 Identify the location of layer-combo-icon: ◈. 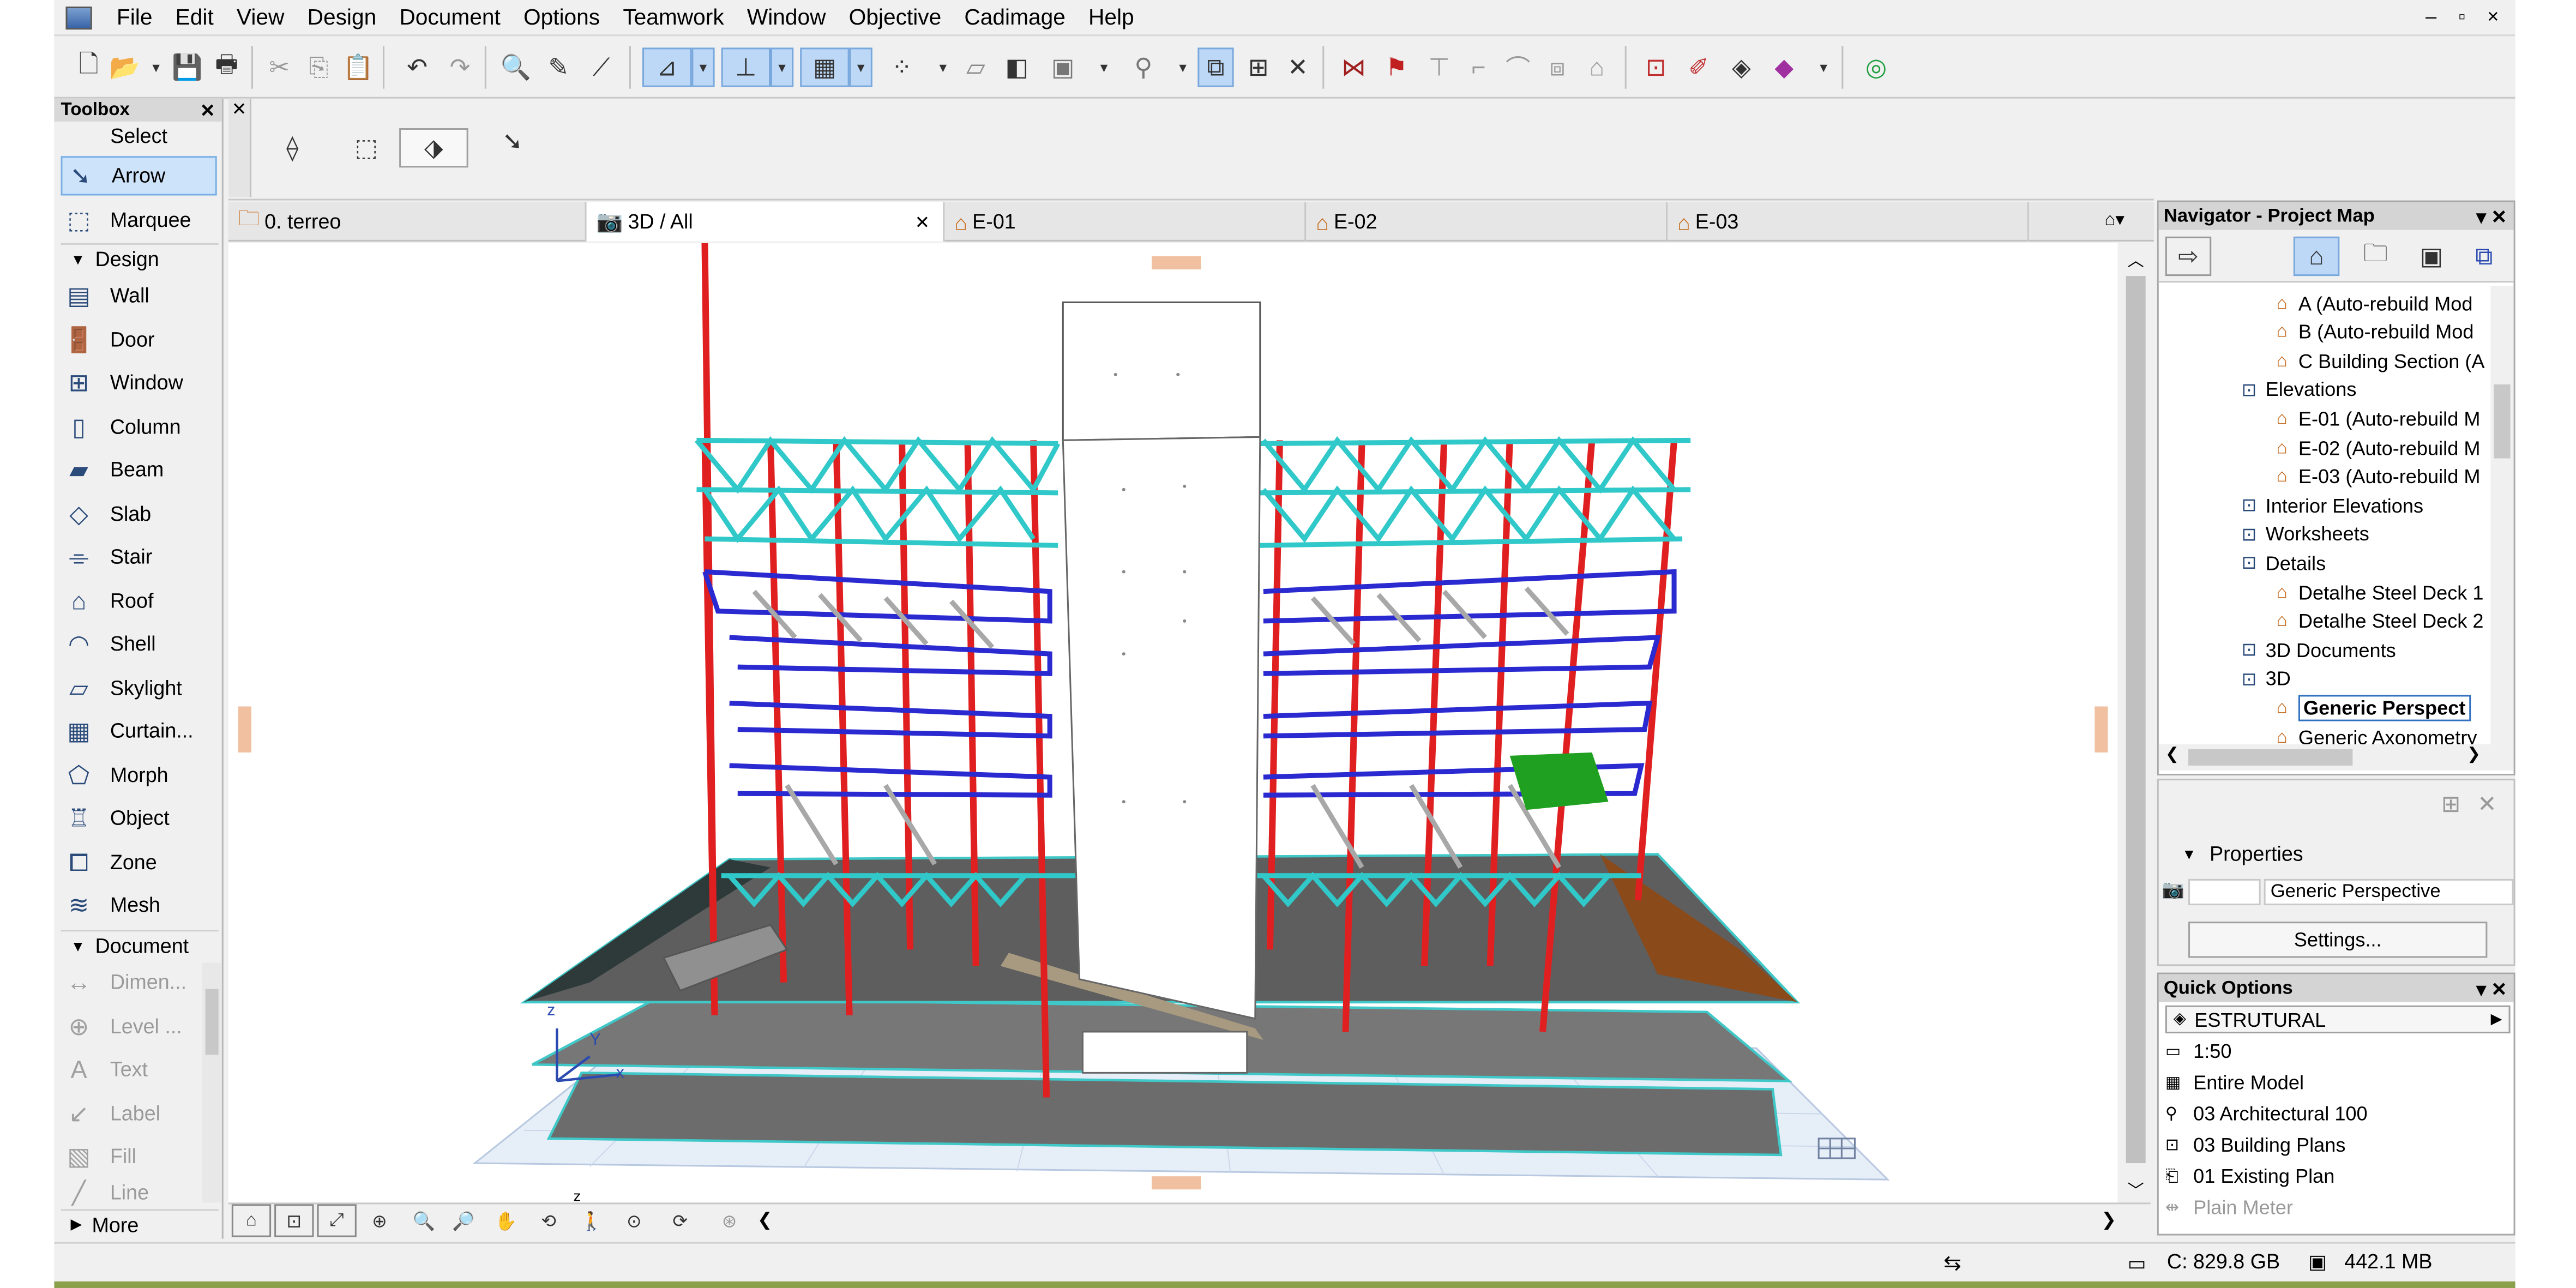
(1741, 67).